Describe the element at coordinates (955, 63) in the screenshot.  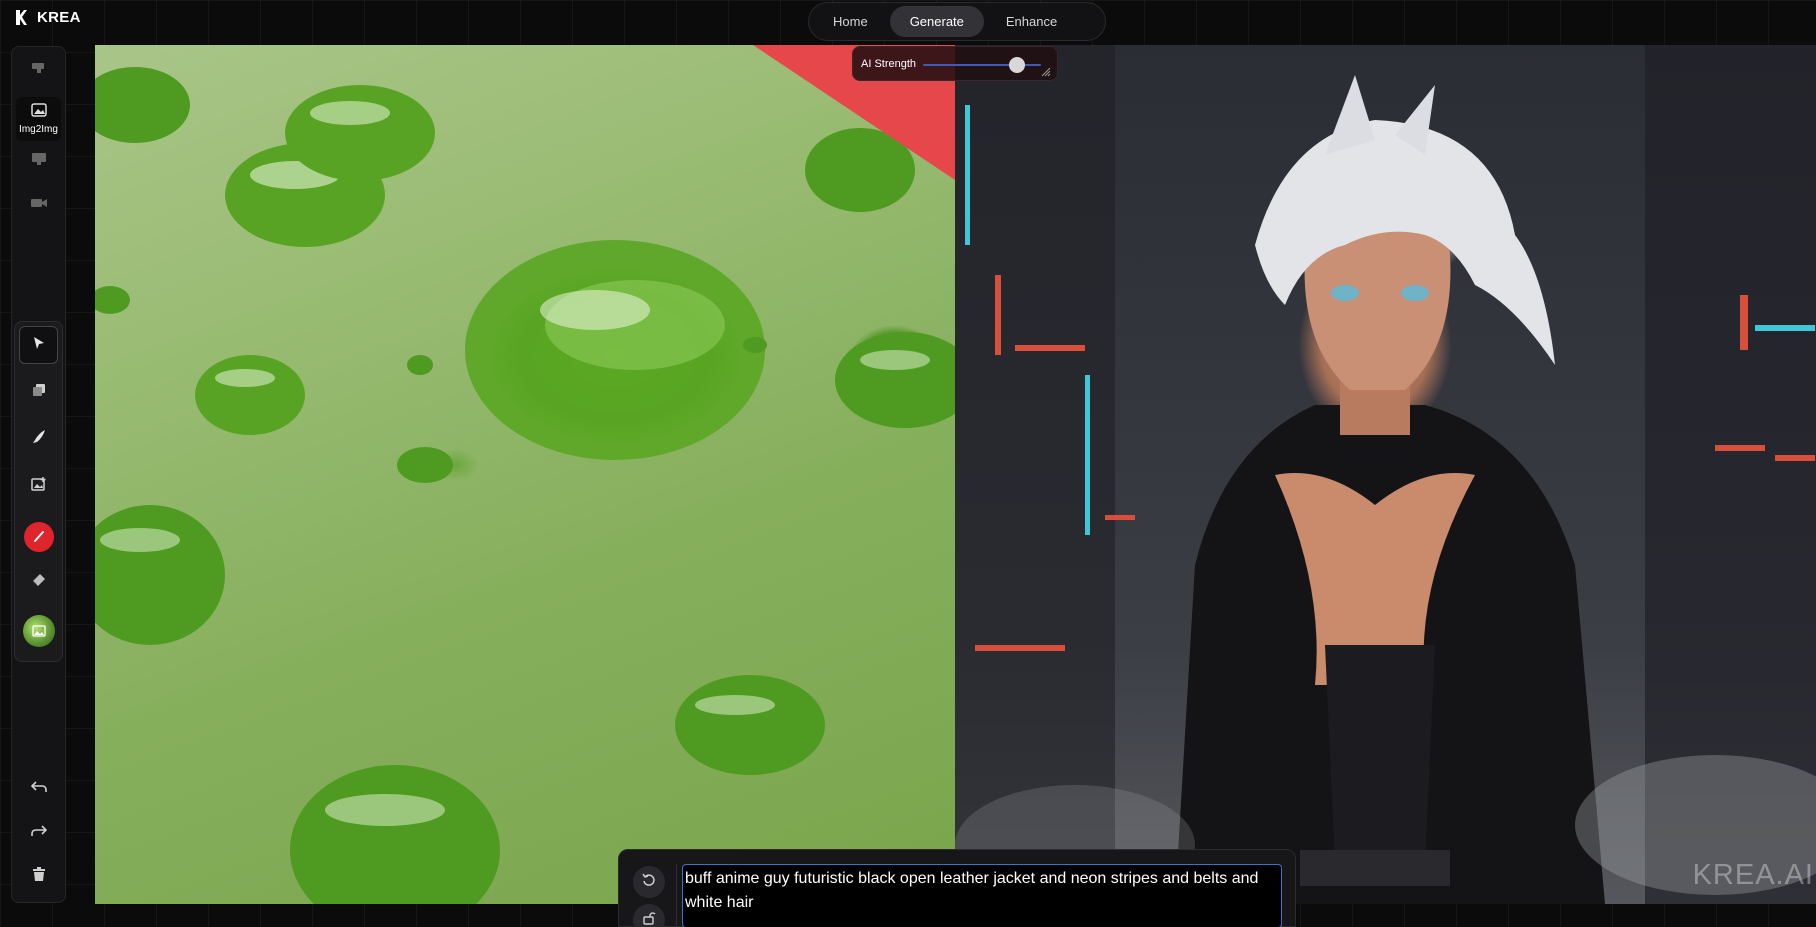
I see `ai-strength-control: AI Strength` at that location.